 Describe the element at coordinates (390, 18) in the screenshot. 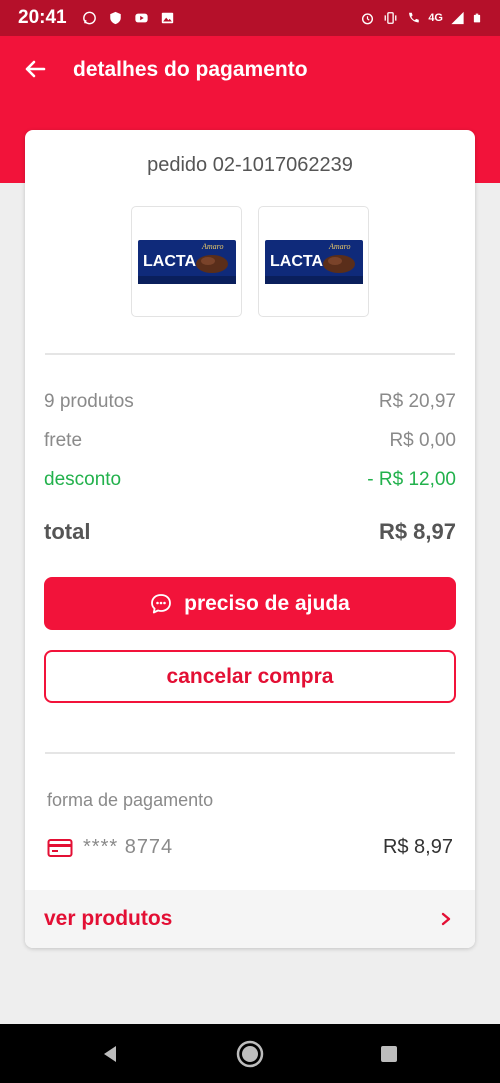

I see `vibrate-icon` at that location.